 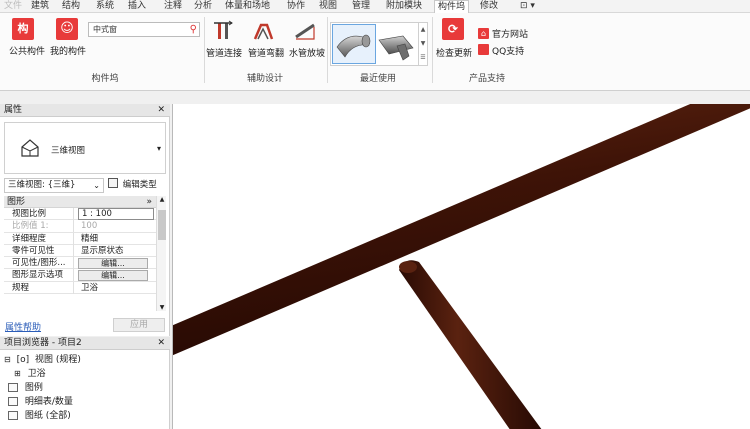 I want to click on category-graphics: 图形 », so click(x=80, y=202).